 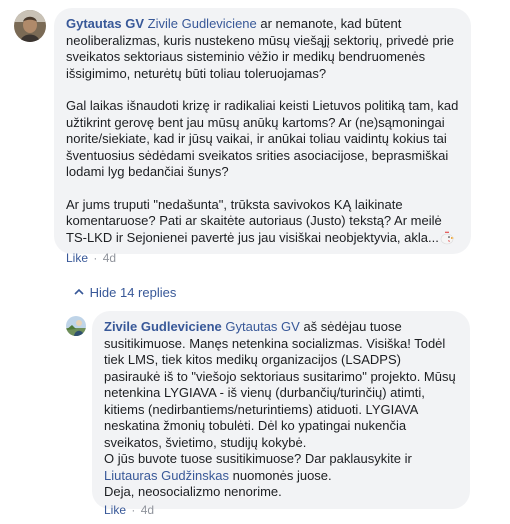 What do you see at coordinates (262, 326) in the screenshot?
I see `comment-mention: Gytautas GV` at bounding box center [262, 326].